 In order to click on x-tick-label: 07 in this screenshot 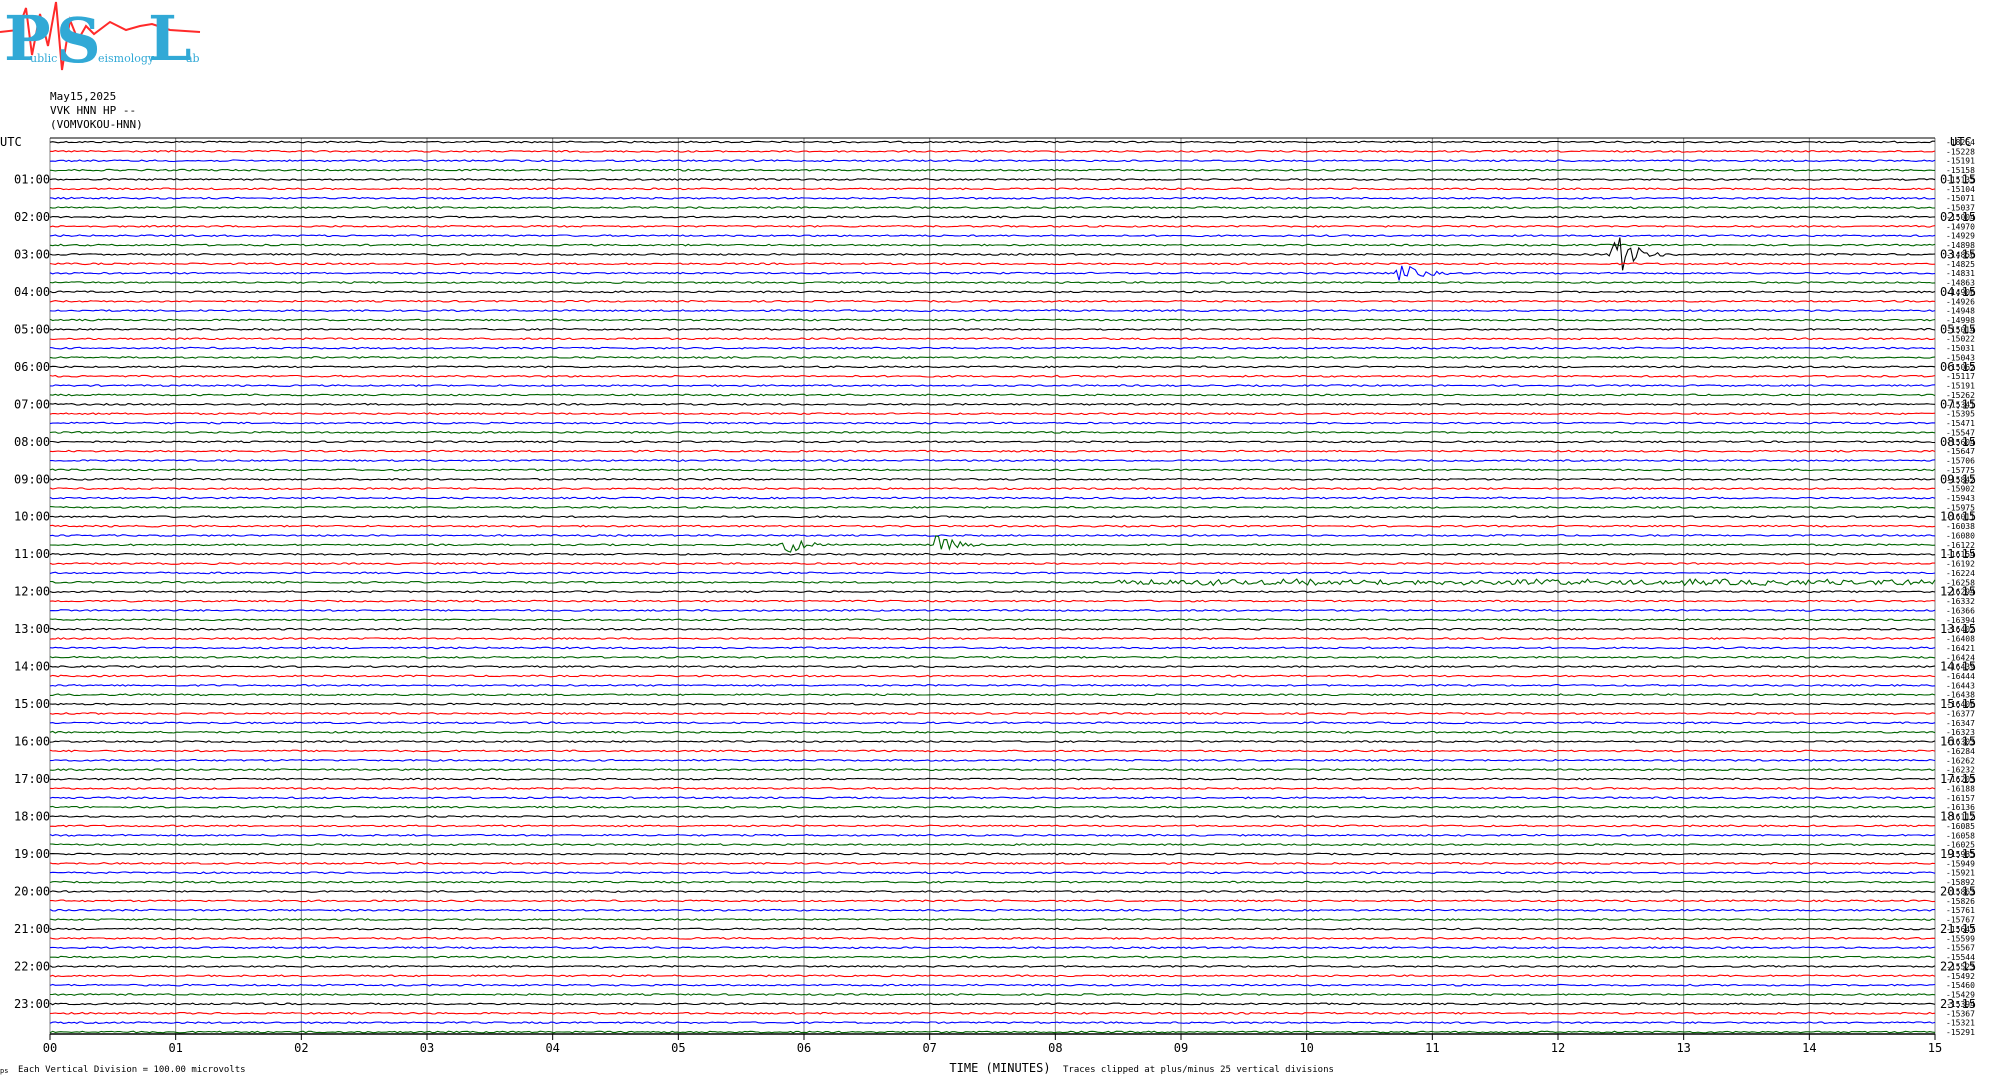, I will do `click(929, 1048)`.